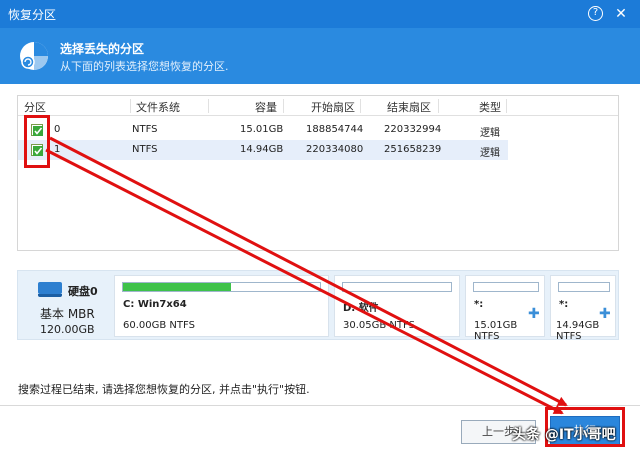 This screenshot has width=640, height=454. Describe the element at coordinates (67, 329) in the screenshot. I see `disk-size: 120.00GB` at that location.